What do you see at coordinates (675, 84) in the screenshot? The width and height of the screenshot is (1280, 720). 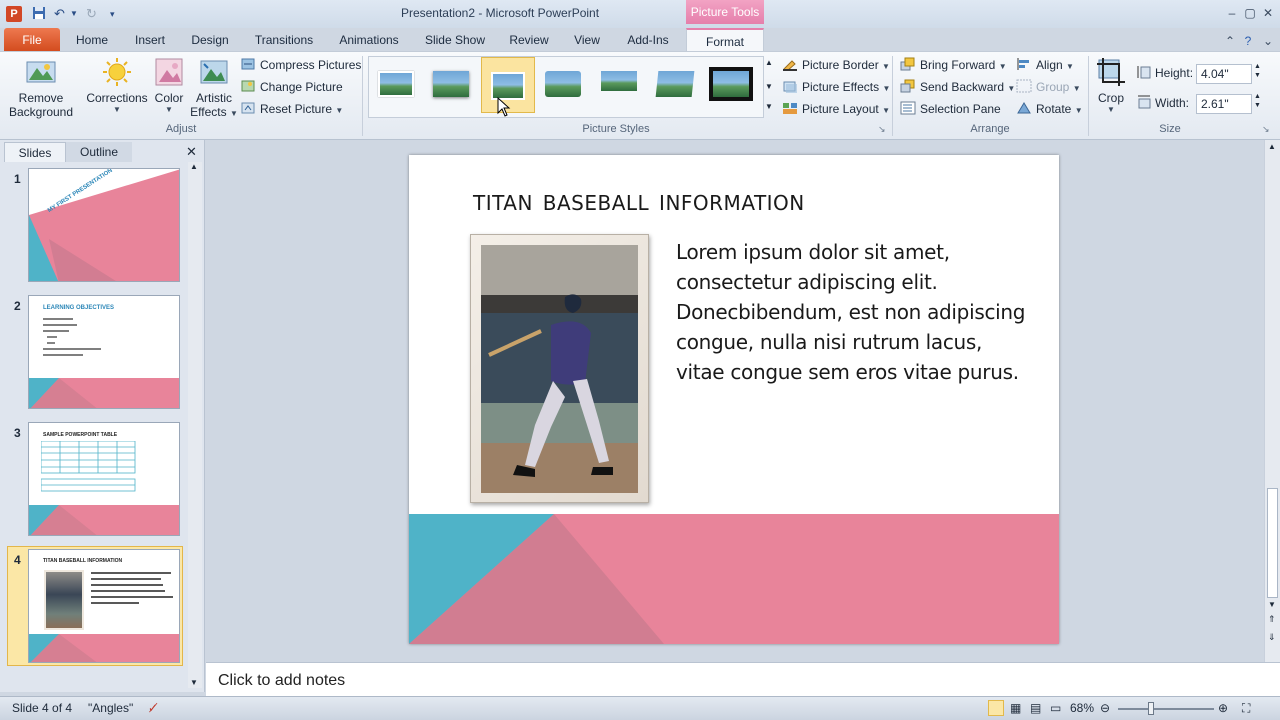 I see `picture-style-perspective` at bounding box center [675, 84].